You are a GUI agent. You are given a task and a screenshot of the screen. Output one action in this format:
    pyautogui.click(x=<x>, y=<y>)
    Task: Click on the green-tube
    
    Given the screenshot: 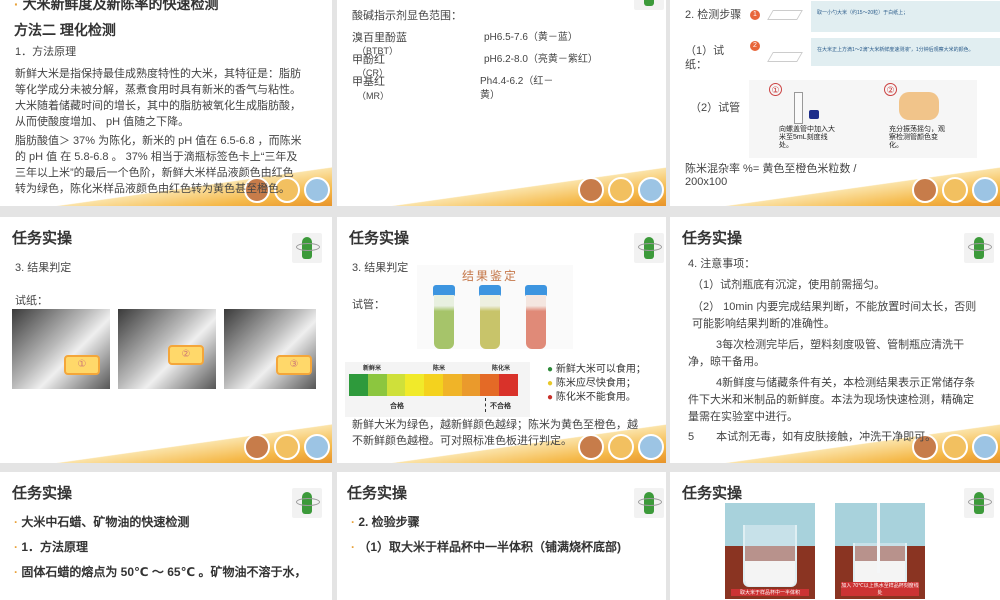 What is the action you would take?
    pyautogui.click(x=444, y=322)
    